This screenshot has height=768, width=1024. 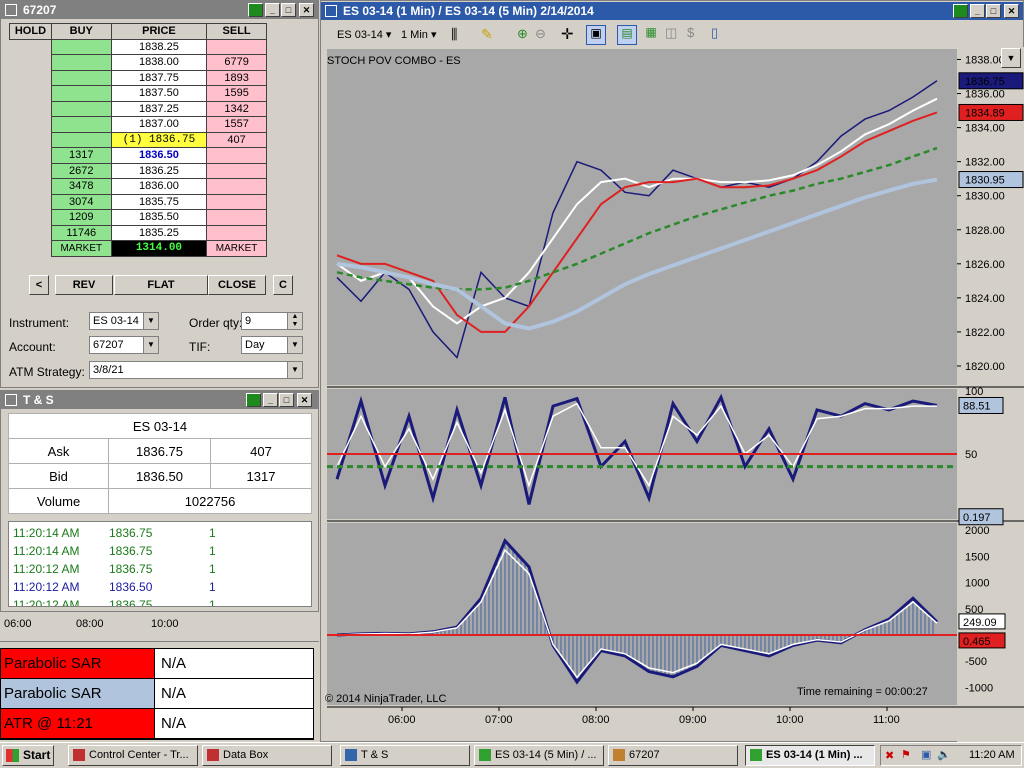 I want to click on order-qty-label: Order qty:, so click(x=216, y=323).